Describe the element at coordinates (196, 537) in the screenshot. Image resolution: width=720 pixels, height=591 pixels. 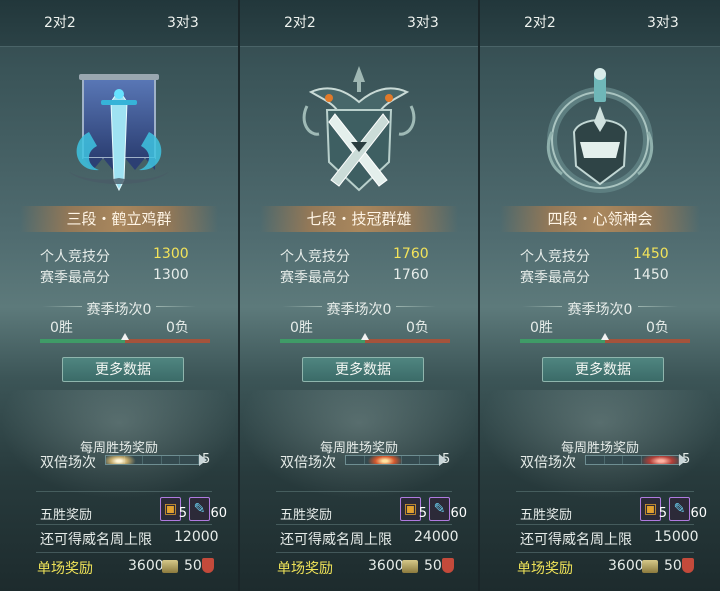
I see `weekly-cap-value: 12000` at that location.